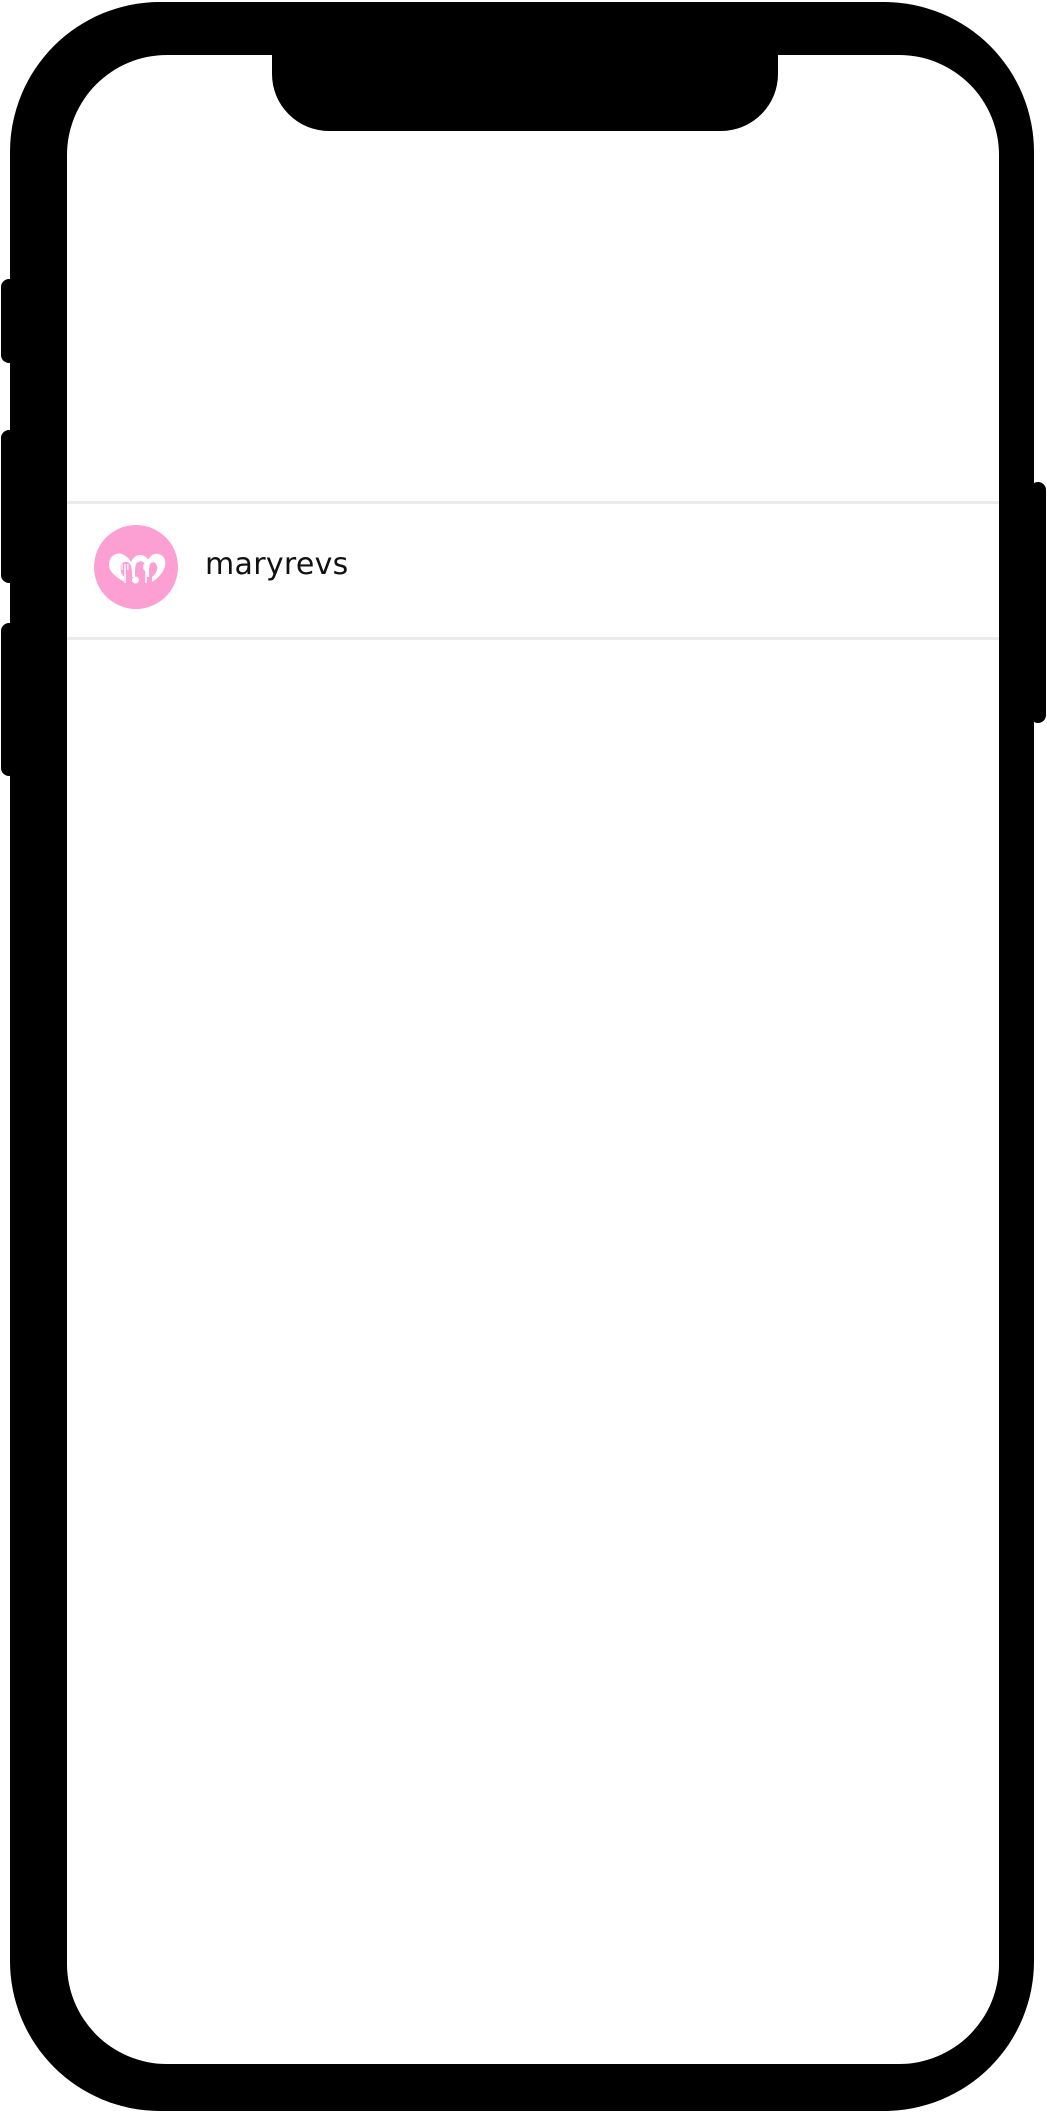 The width and height of the screenshot is (1047, 2115). Describe the element at coordinates (277, 564) in the screenshot. I see `account-username: maryrevs` at that location.